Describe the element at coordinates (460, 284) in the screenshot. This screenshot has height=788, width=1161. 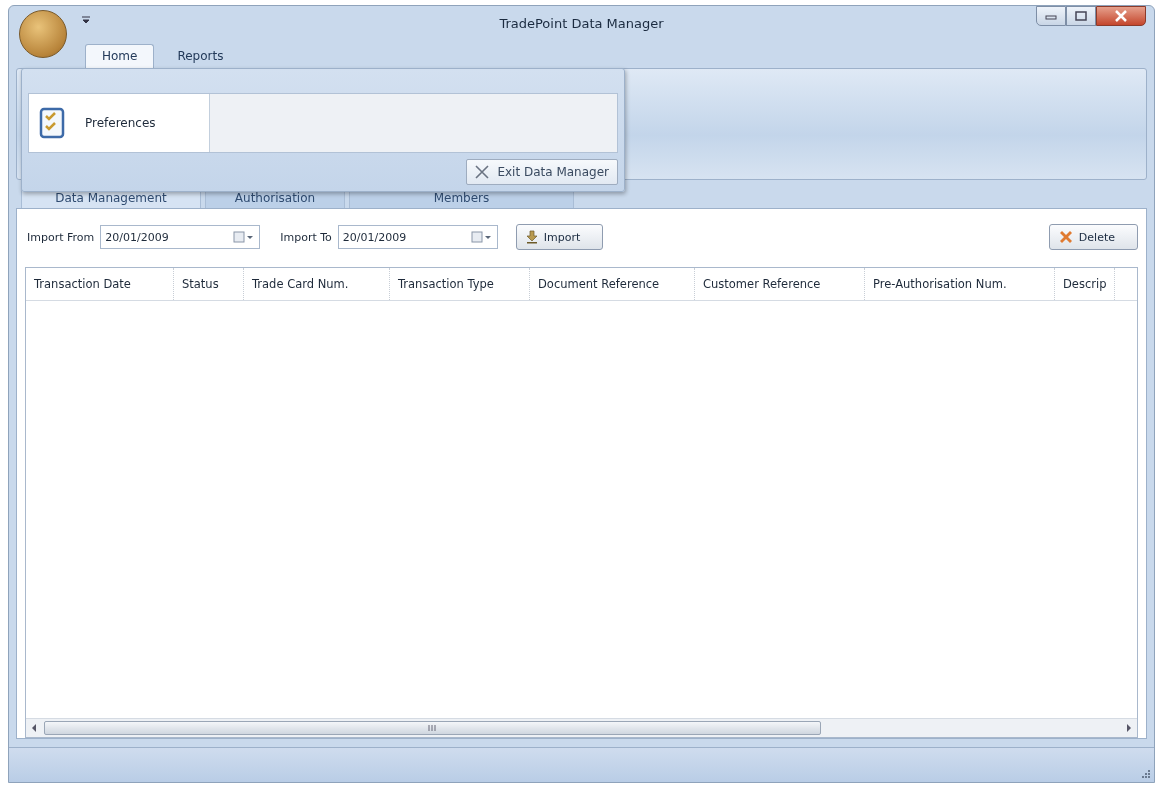
I see `column-header: Transaction Type` at that location.